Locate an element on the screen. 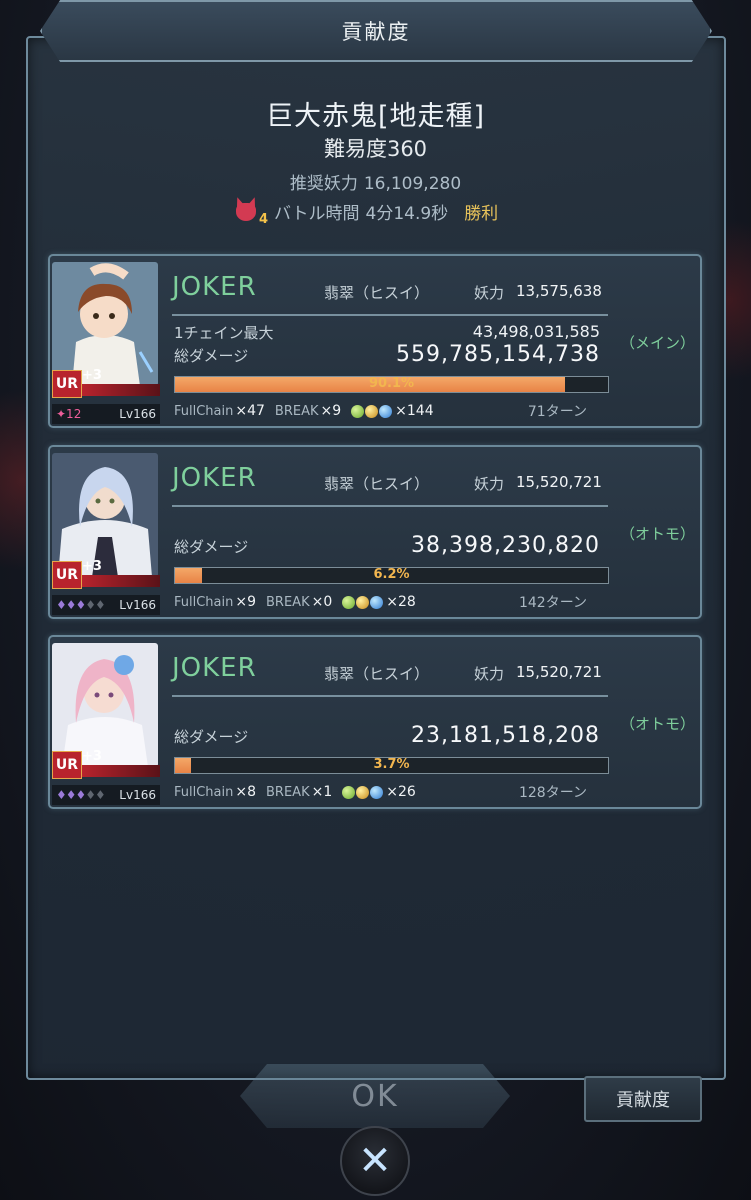 The height and width of the screenshot is (1200, 751). turn-count: 71ターン is located at coordinates (557, 412).